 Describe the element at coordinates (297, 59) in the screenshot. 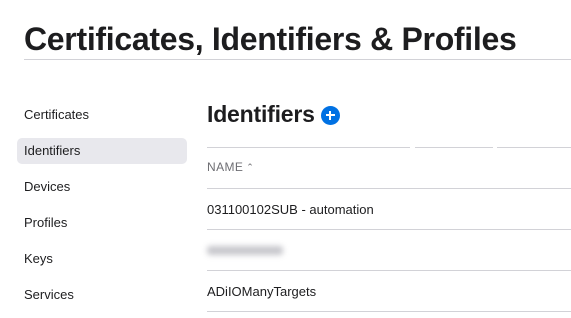

I see `title-divider` at that location.